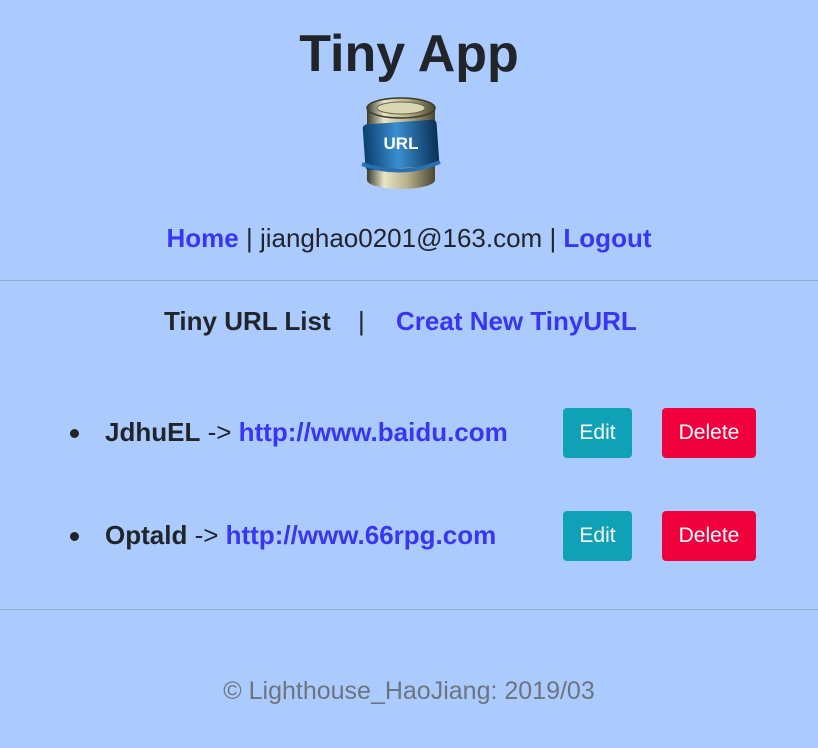 Image resolution: width=818 pixels, height=748 pixels. What do you see at coordinates (247, 321) in the screenshot?
I see `tab-url-list: Tiny URL List` at bounding box center [247, 321].